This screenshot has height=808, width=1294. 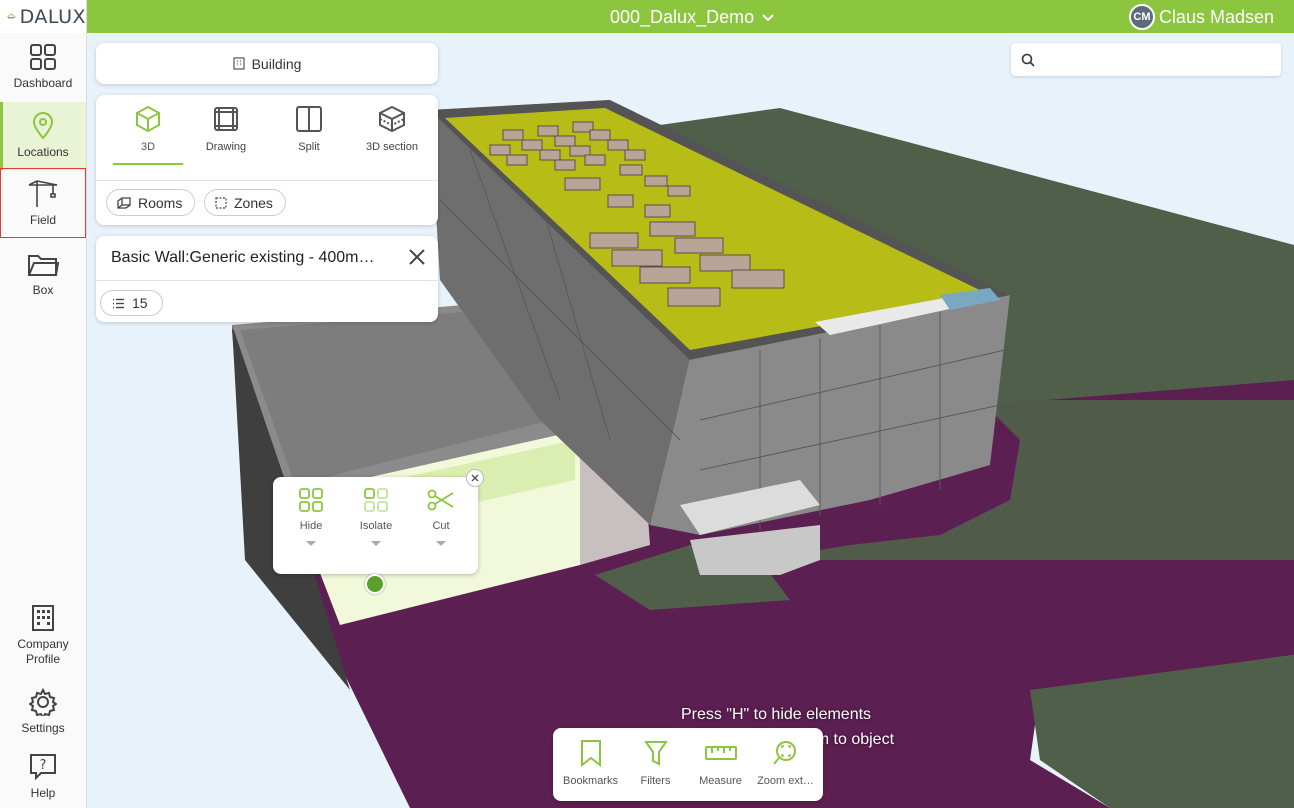 I want to click on hide-icon, so click(x=311, y=500).